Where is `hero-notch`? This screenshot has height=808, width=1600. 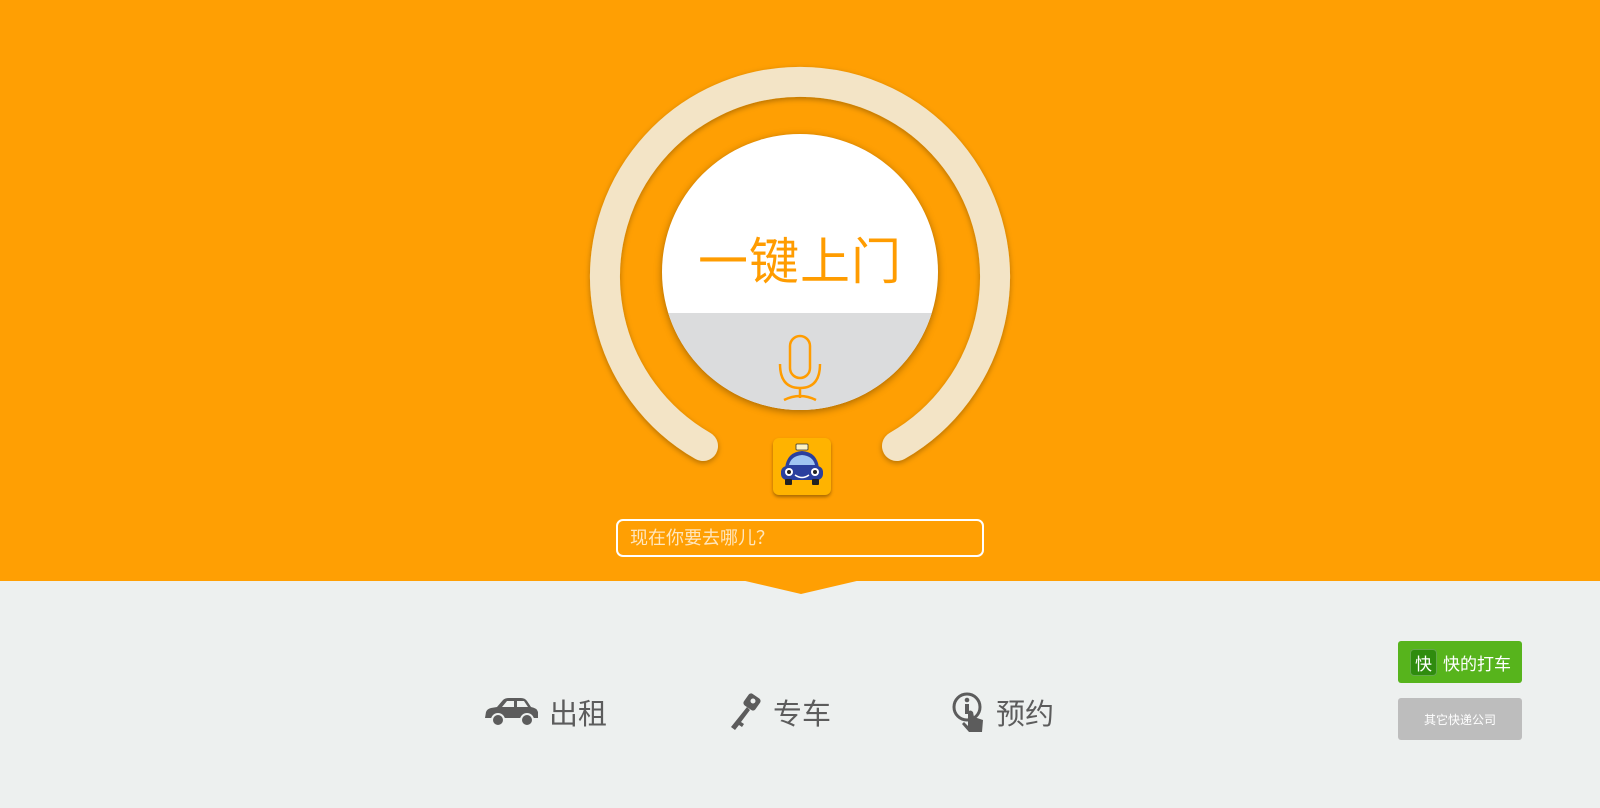 hero-notch is located at coordinates (801, 587).